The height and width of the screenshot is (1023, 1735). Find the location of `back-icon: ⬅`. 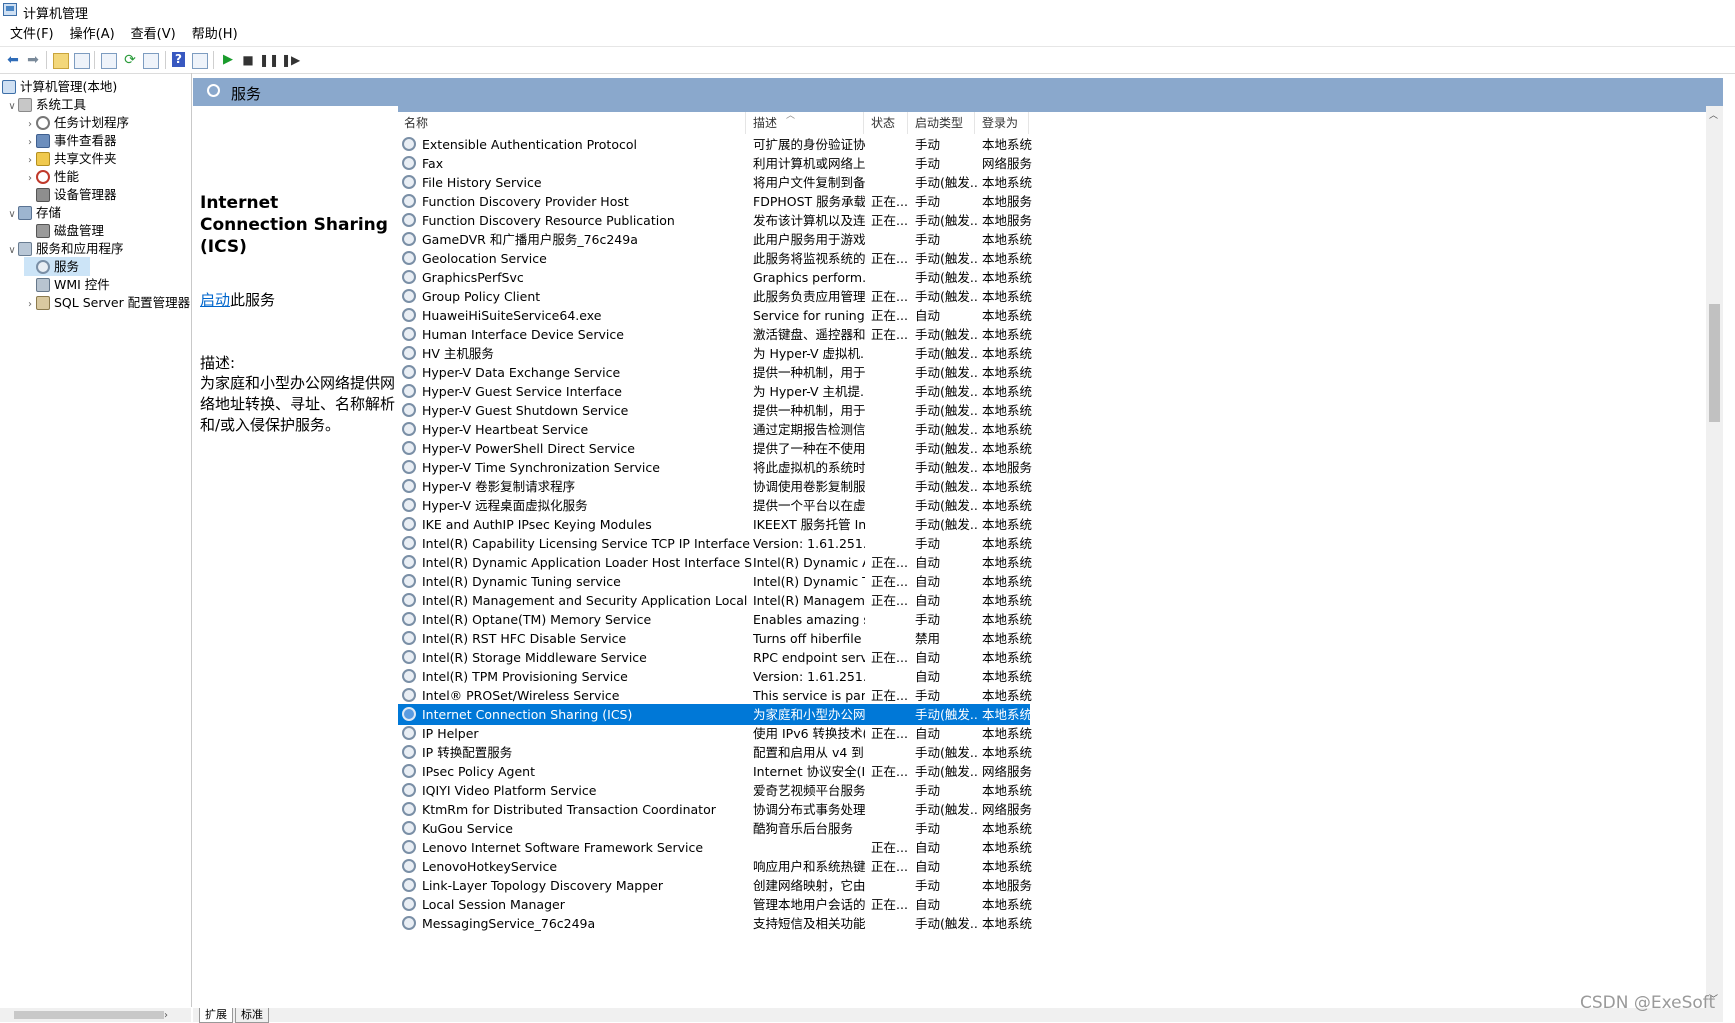

back-icon: ⬅ is located at coordinates (13, 60).